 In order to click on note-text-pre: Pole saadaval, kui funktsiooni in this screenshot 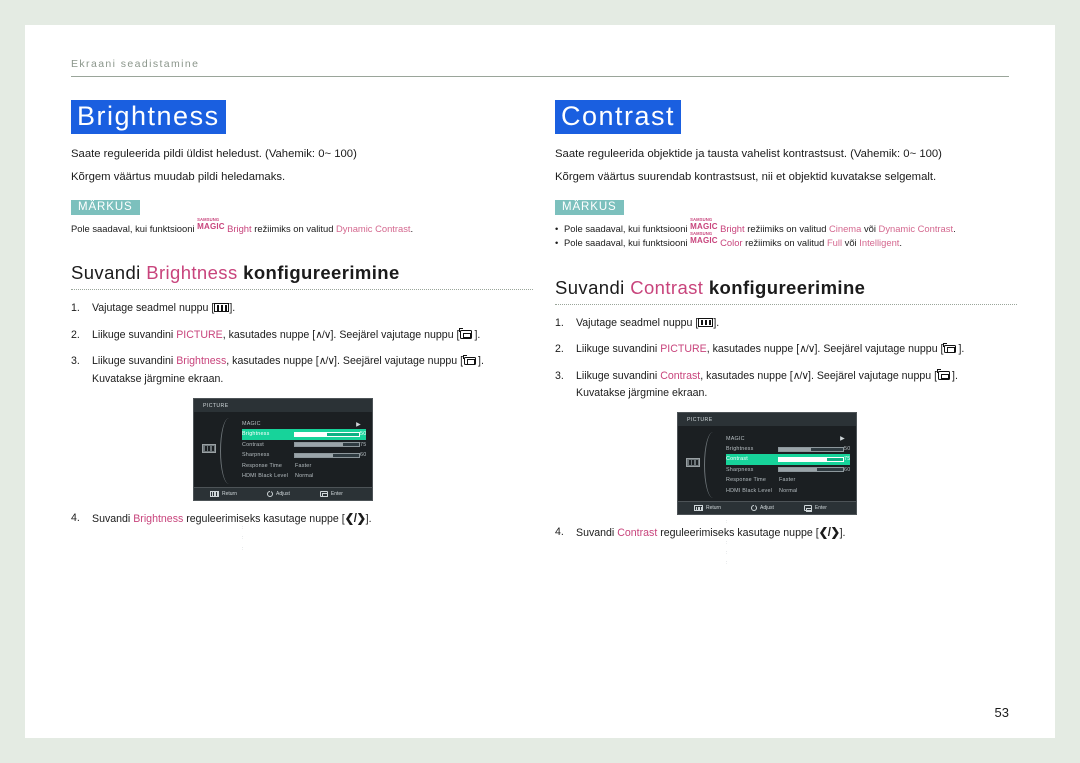, I will do `click(627, 228)`.